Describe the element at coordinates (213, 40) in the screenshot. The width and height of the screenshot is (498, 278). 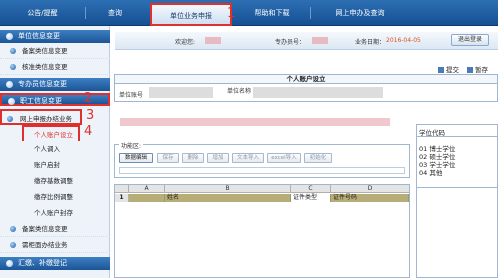
I see `redacted-username` at that location.